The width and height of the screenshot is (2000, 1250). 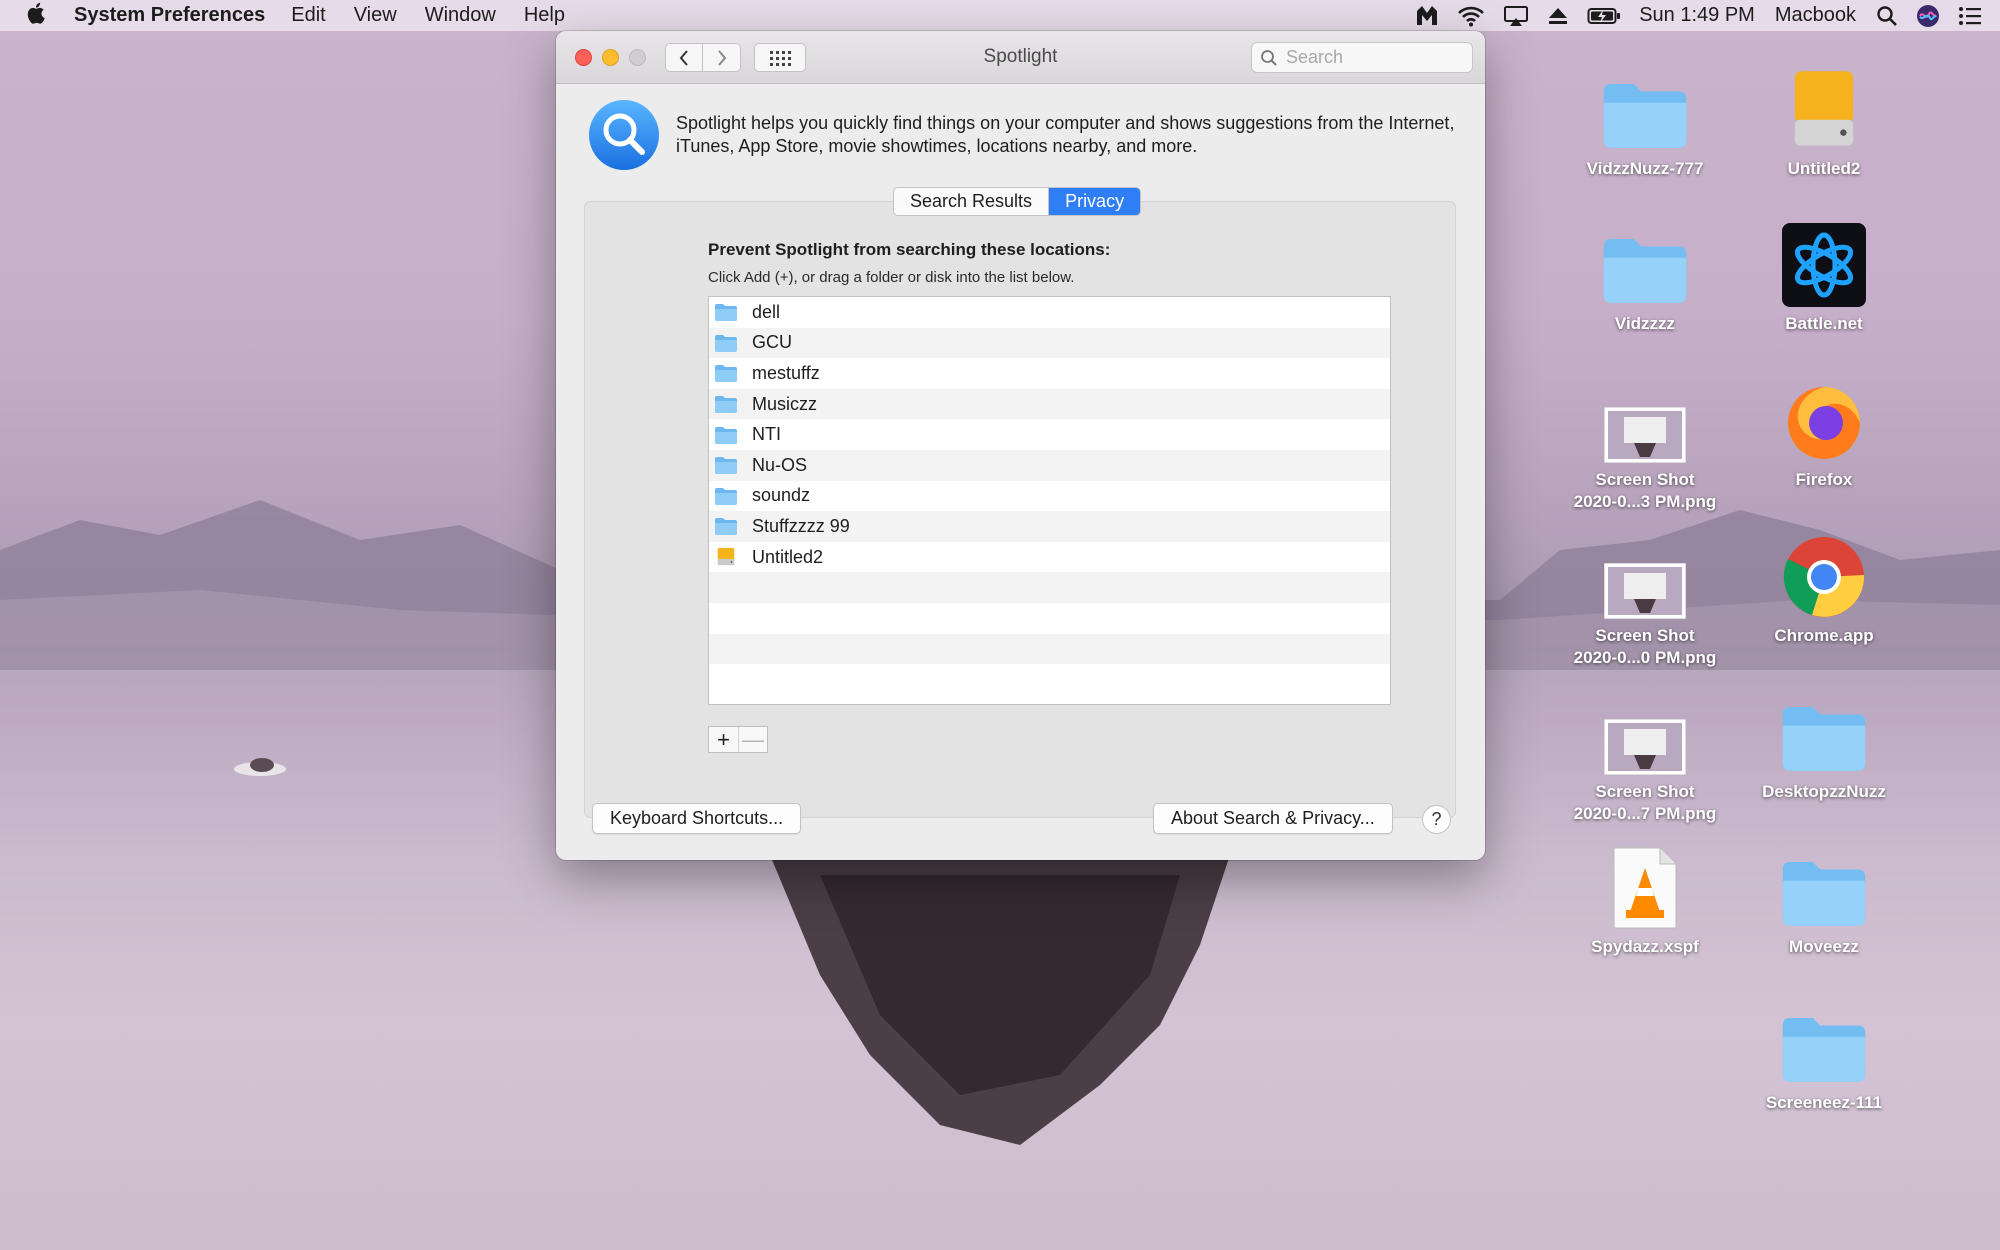 What do you see at coordinates (1645, 946) in the screenshot?
I see `desktop-item-label: Spydazz.xspf` at bounding box center [1645, 946].